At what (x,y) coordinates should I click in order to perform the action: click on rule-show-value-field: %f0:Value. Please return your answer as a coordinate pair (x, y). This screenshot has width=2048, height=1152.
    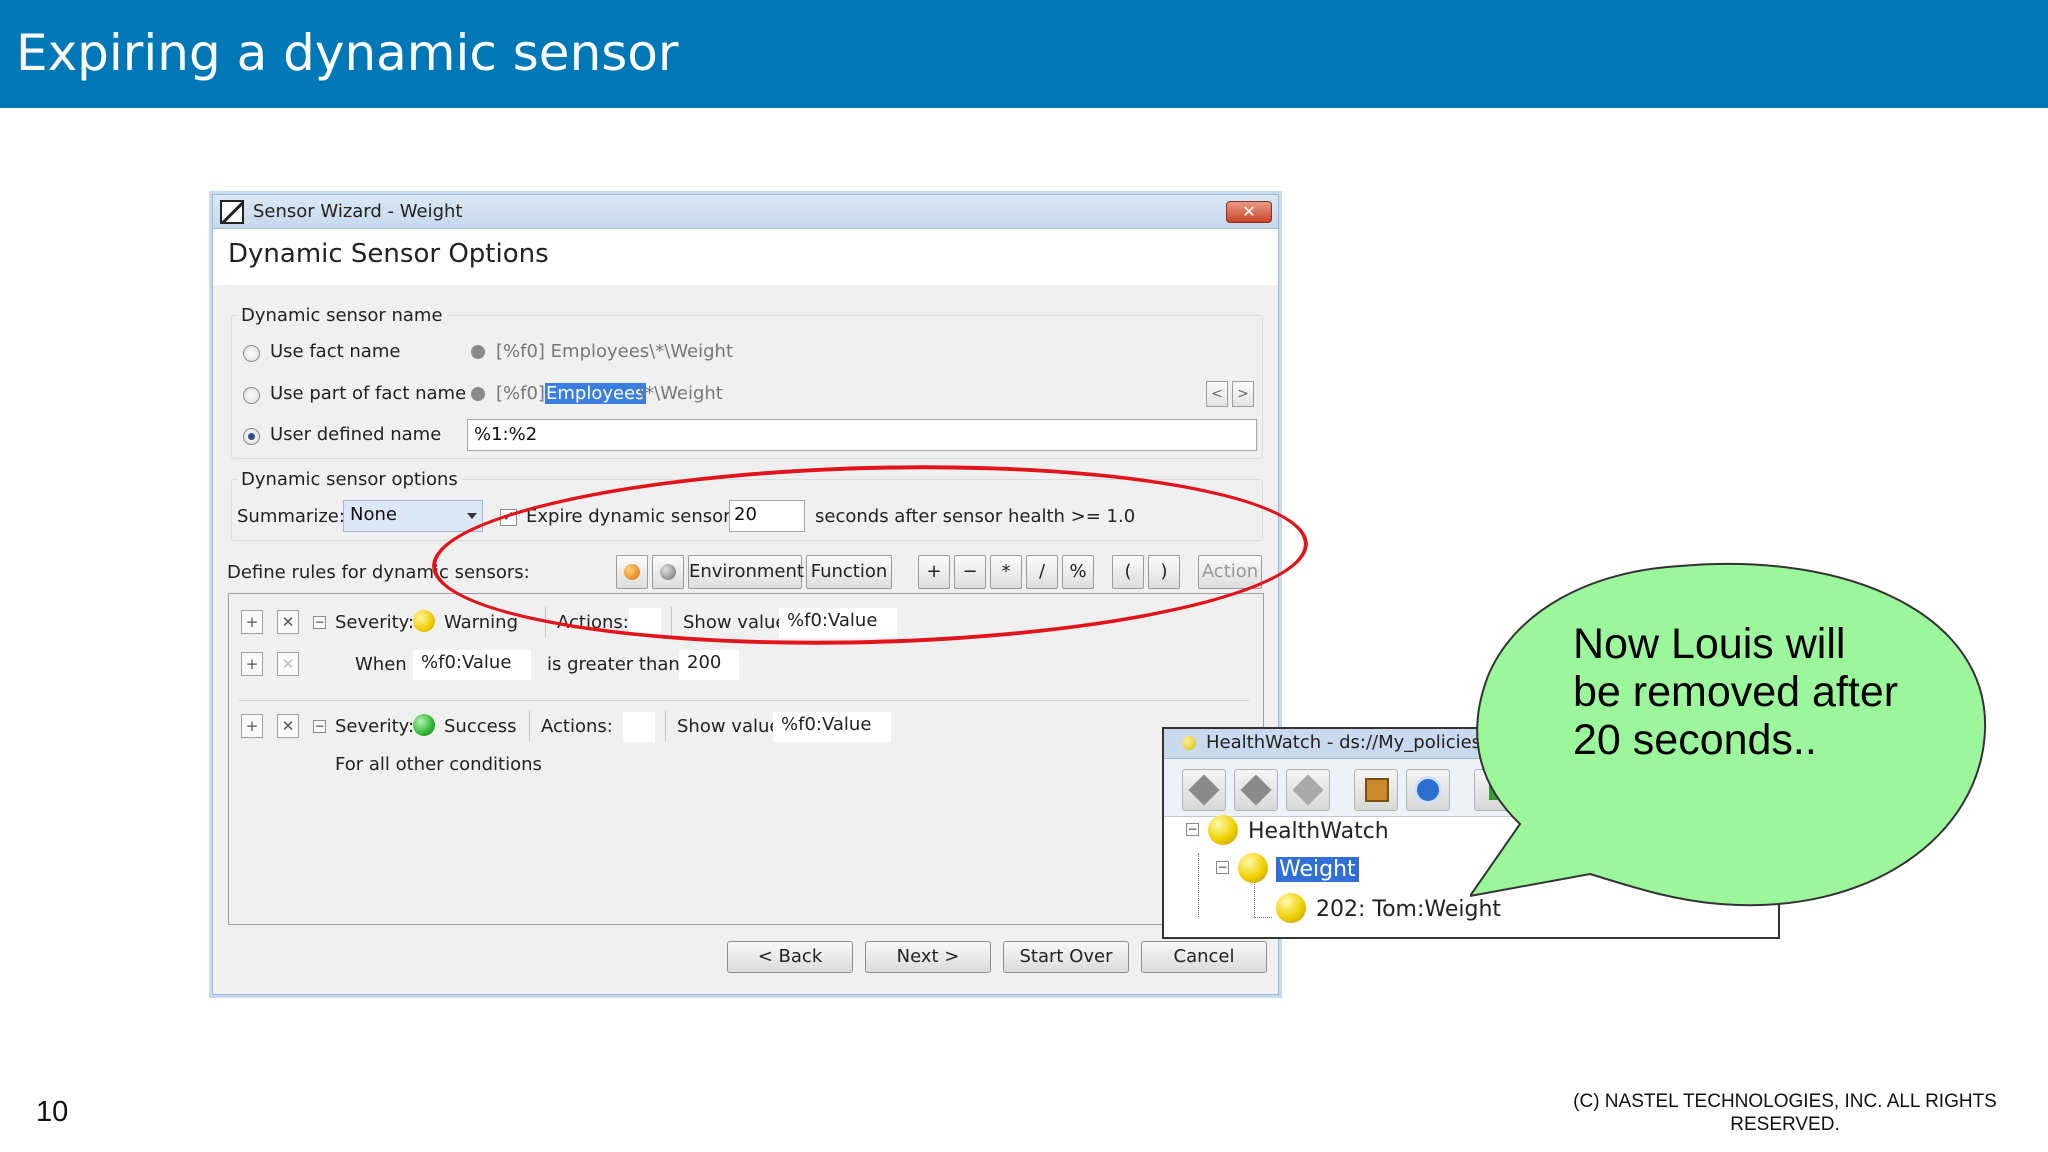
    Looking at the image, I should click on (832, 727).